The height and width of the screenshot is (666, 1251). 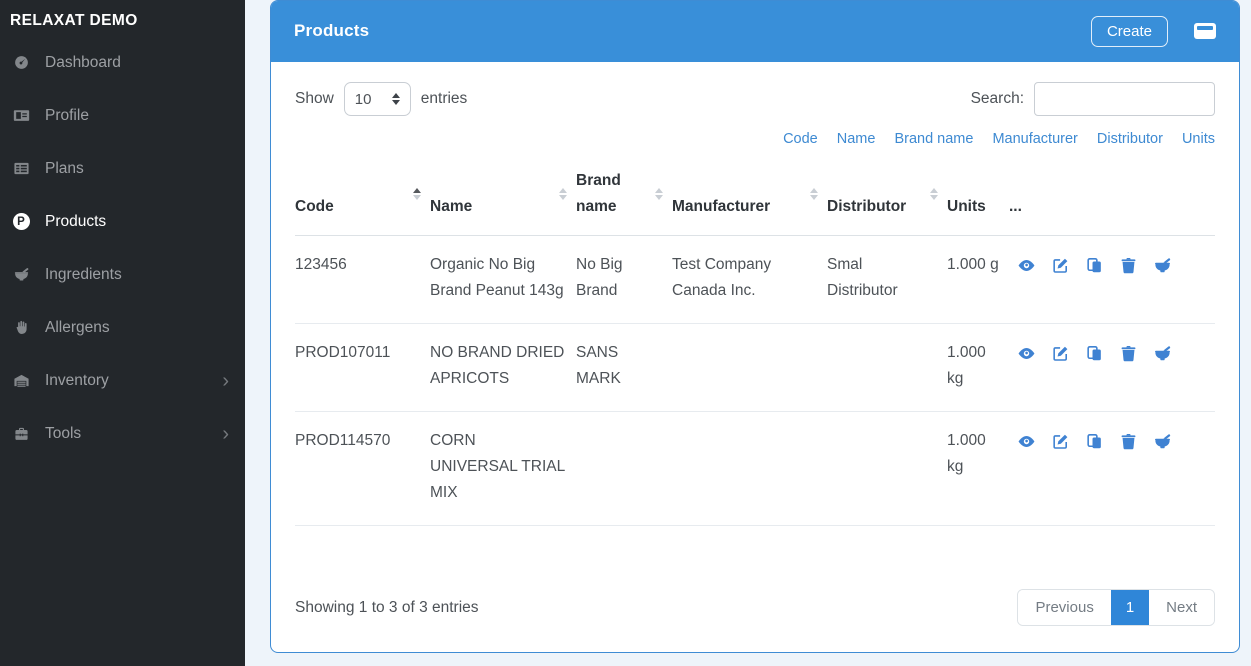 I want to click on column-header-units: Units, so click(x=978, y=194).